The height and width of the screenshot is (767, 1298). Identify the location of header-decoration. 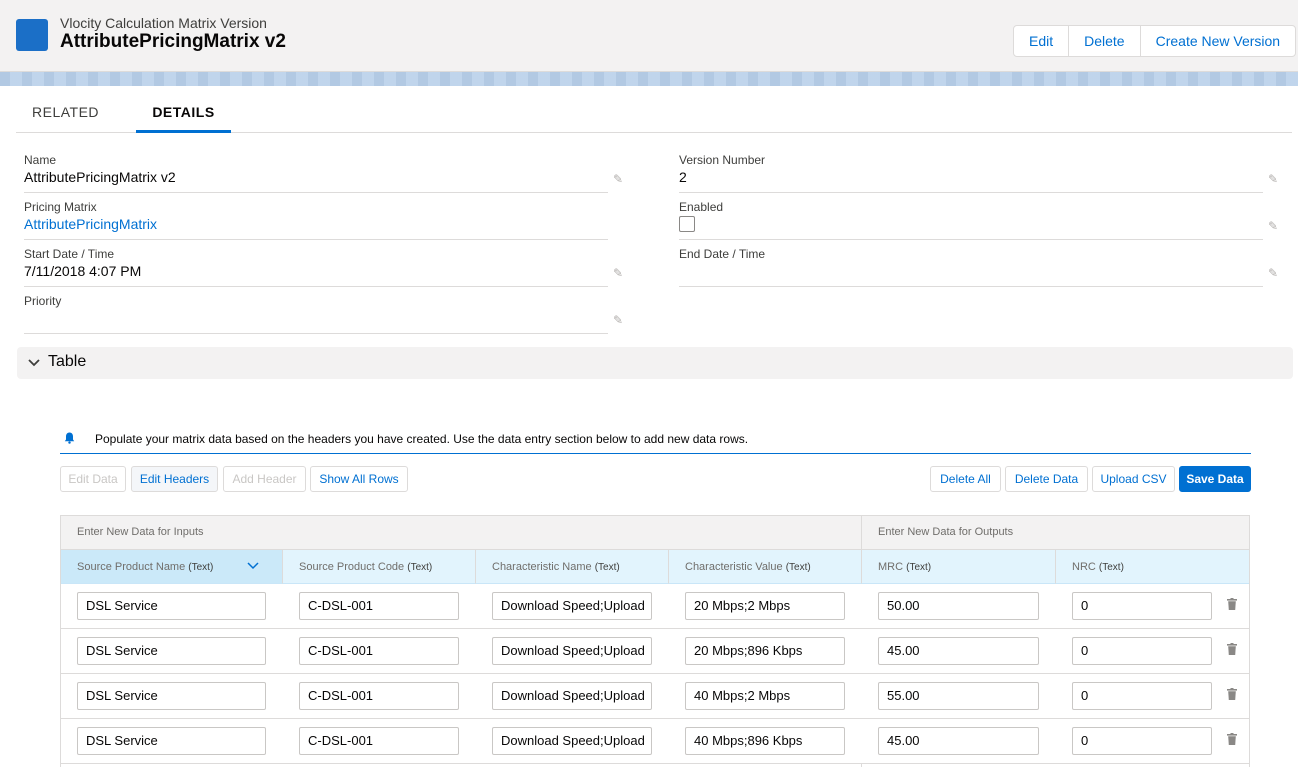
(649, 79).